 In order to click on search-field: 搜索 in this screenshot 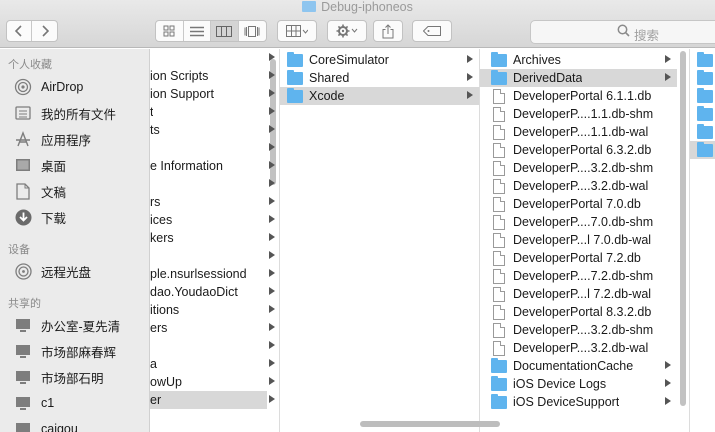, I will do `click(622, 32)`.